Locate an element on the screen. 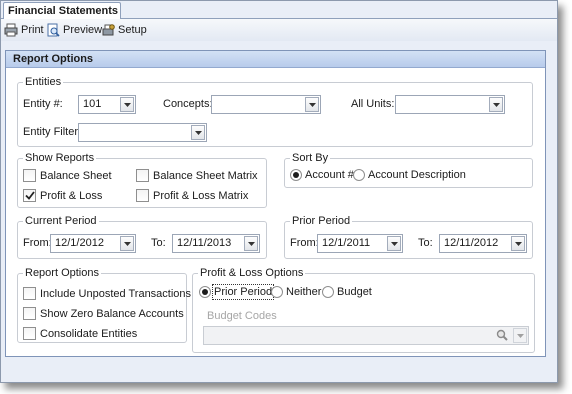 This screenshot has height=394, width=572. profit-loss-matrix-label: Profit & Loss Matrix is located at coordinates (201, 195).